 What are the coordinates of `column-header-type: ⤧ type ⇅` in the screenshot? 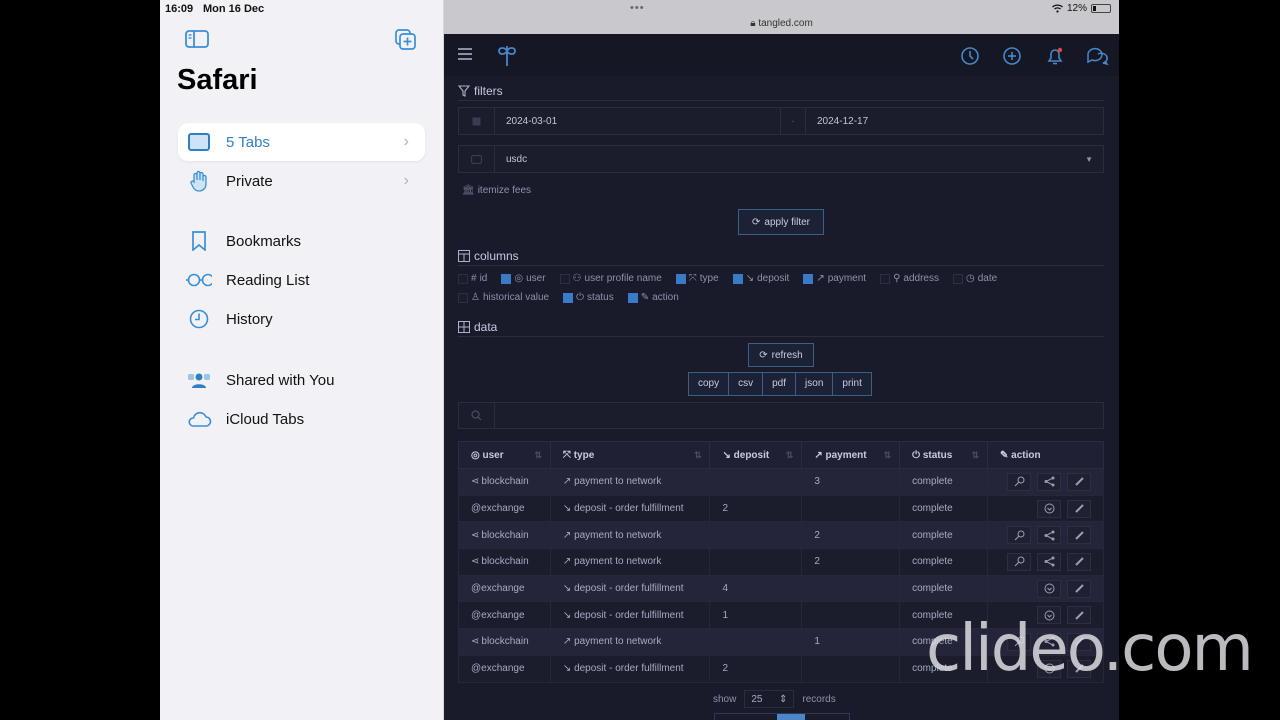 It's located at (630, 455).